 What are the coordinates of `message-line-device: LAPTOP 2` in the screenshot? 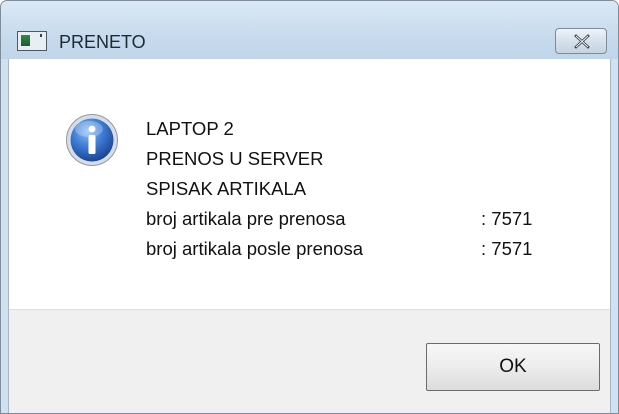 It's located at (190, 128).